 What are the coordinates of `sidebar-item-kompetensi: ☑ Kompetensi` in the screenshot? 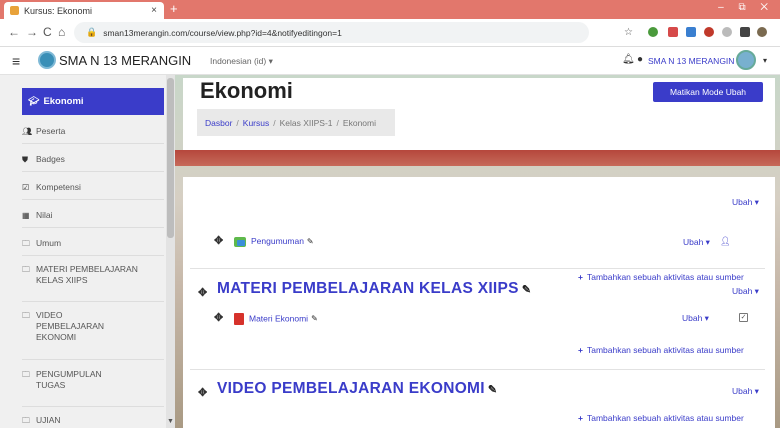 It's located at (93, 187).